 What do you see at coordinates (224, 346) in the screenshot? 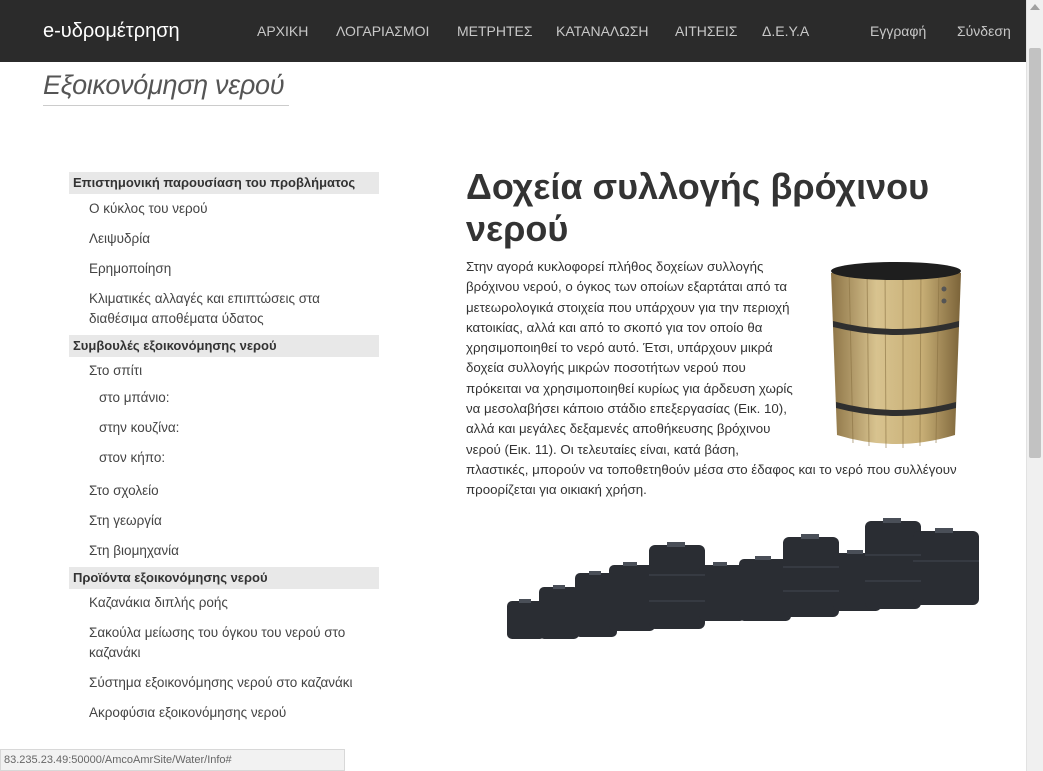
I see `sidebar-section-tips: Συμβουλές εξοικονόμησης νερού` at bounding box center [224, 346].